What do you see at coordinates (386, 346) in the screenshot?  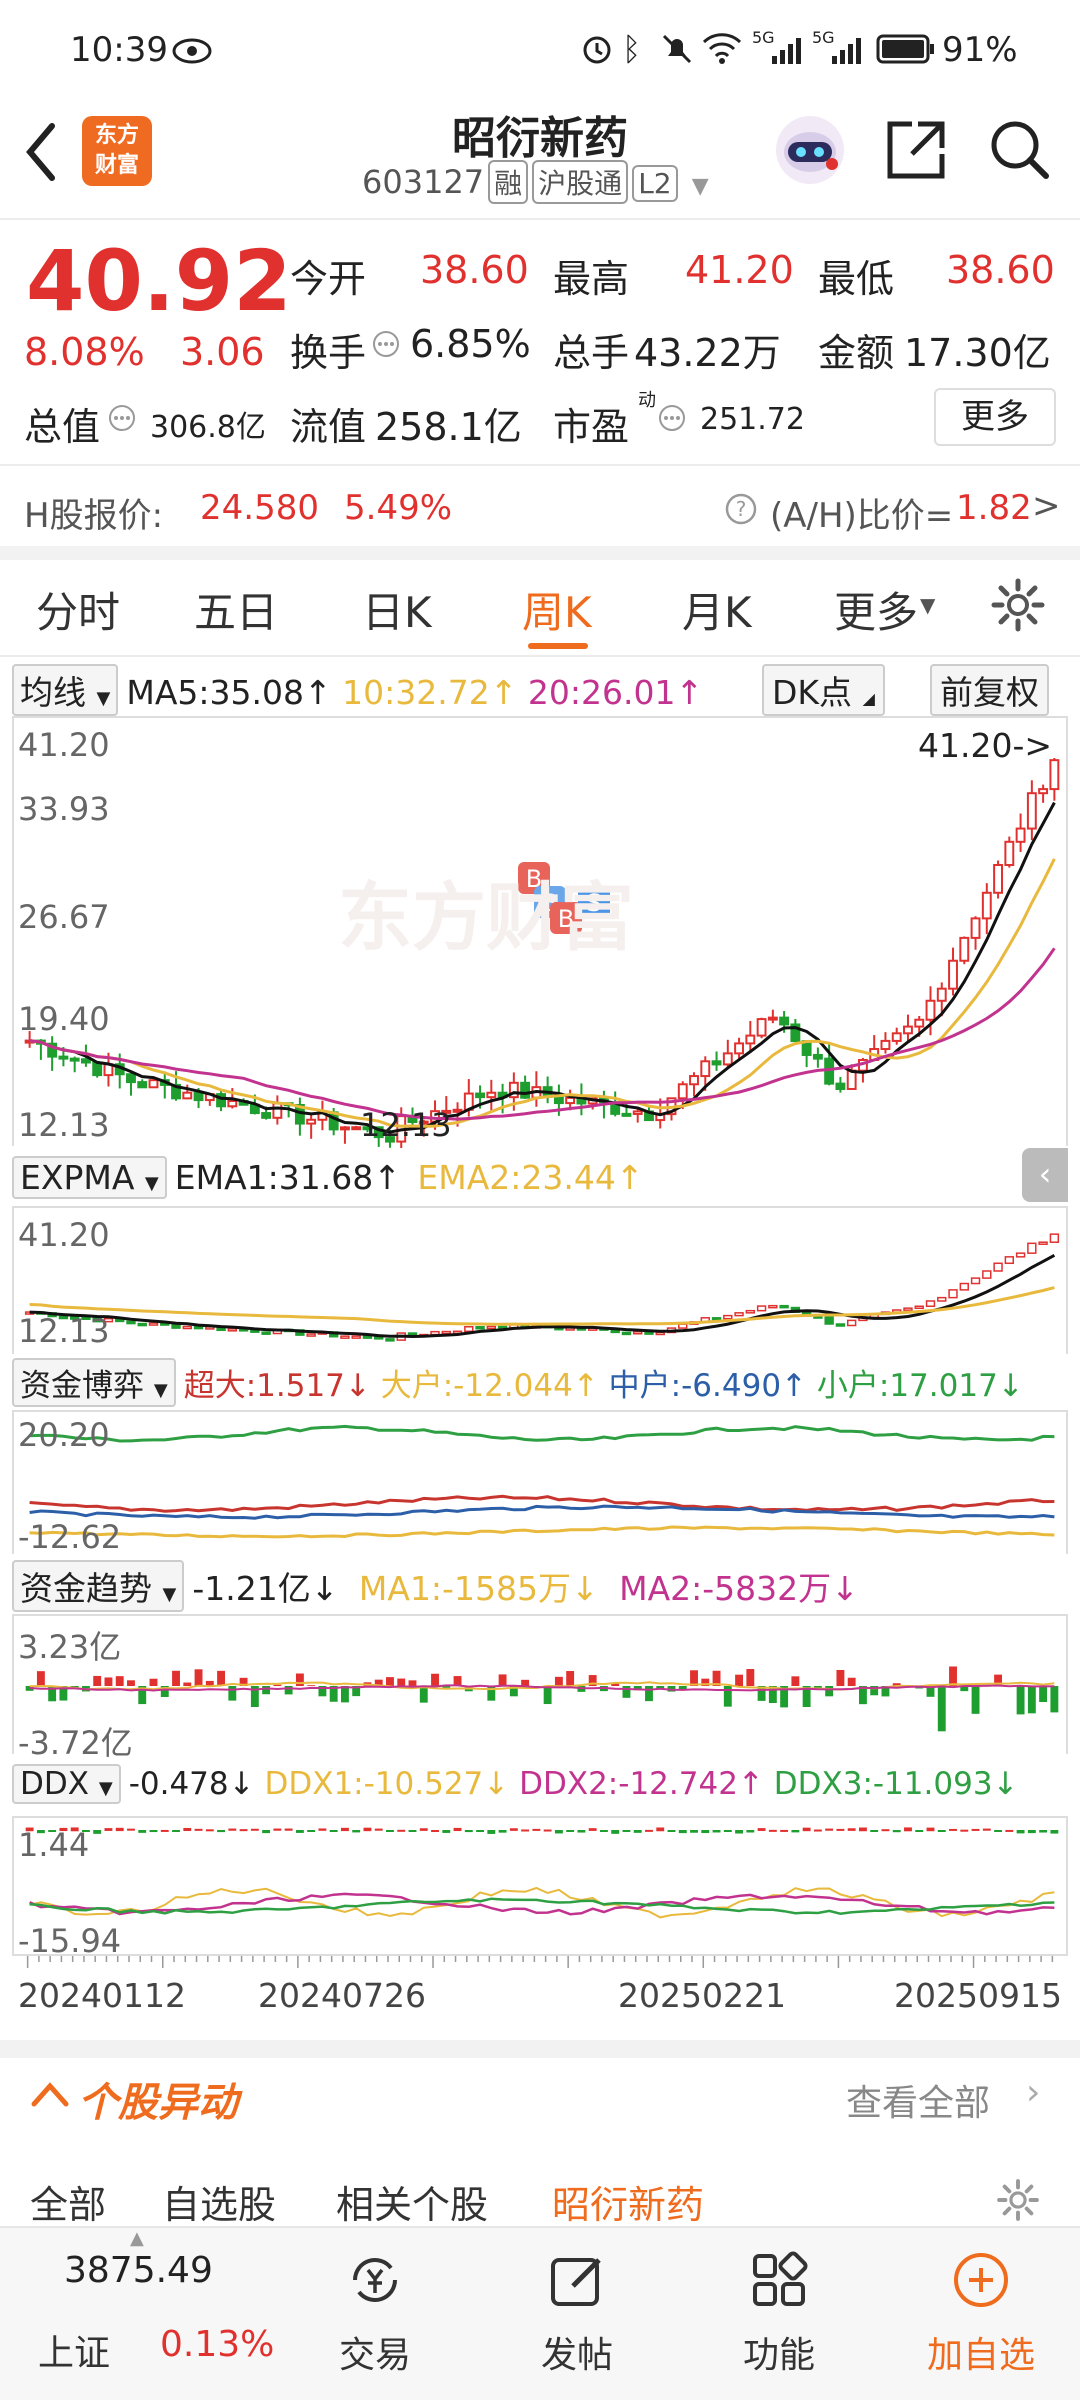 I see `info-dots-icon` at bounding box center [386, 346].